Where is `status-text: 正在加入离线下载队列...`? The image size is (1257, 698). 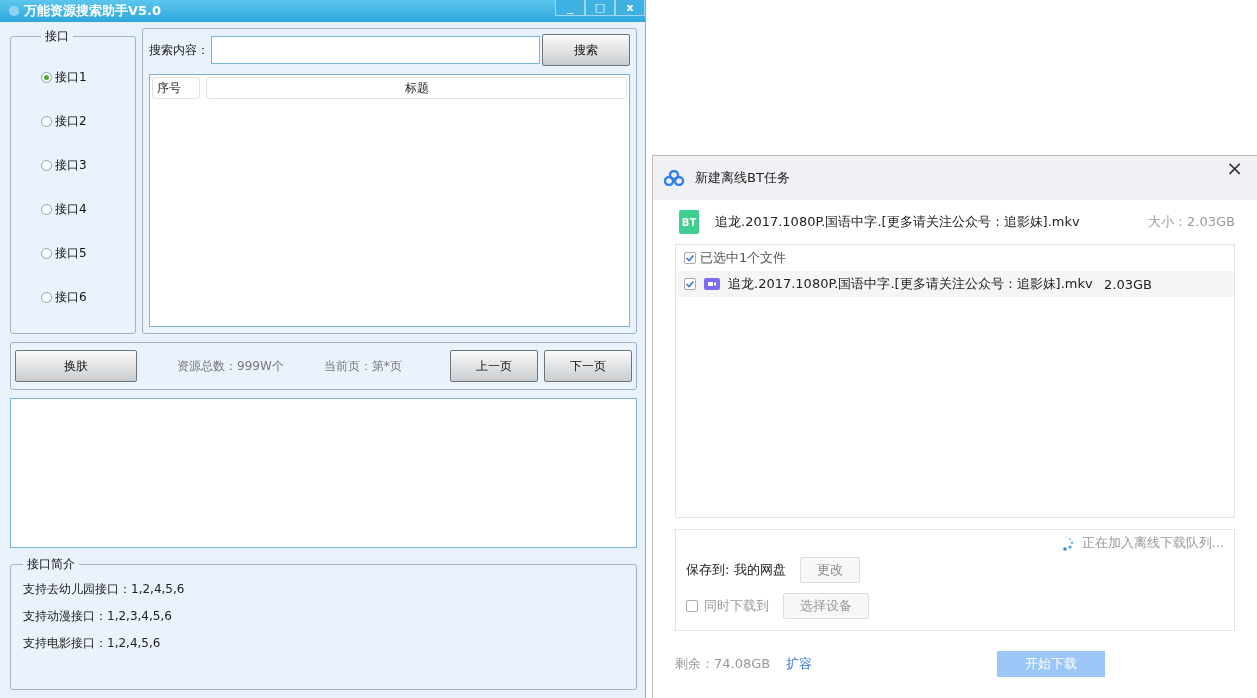
status-text: 正在加入离线下载队列... is located at coordinates (1152, 543).